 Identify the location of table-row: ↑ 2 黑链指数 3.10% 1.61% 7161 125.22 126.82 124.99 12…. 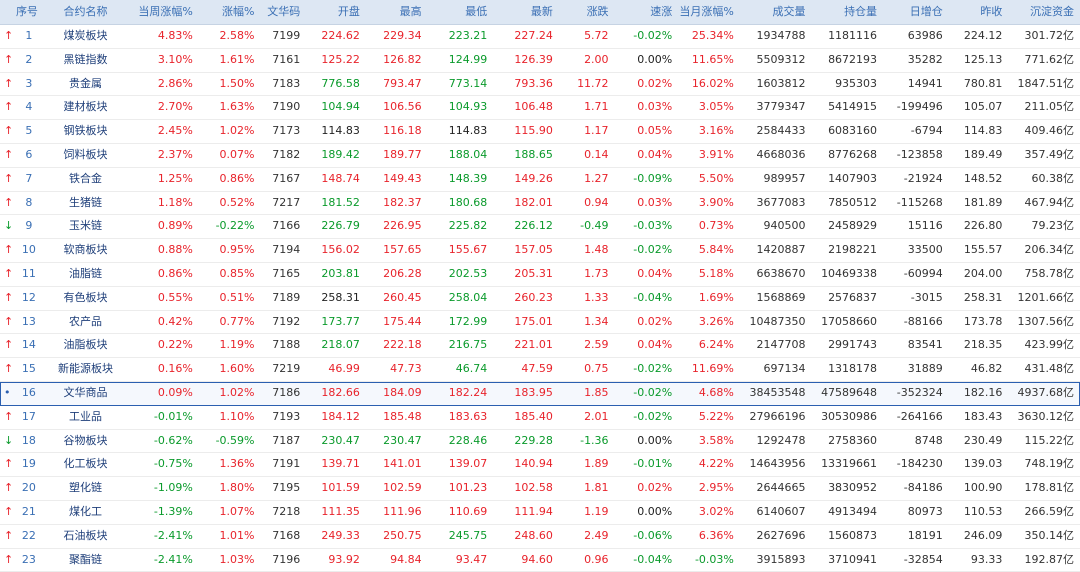
(540, 61).